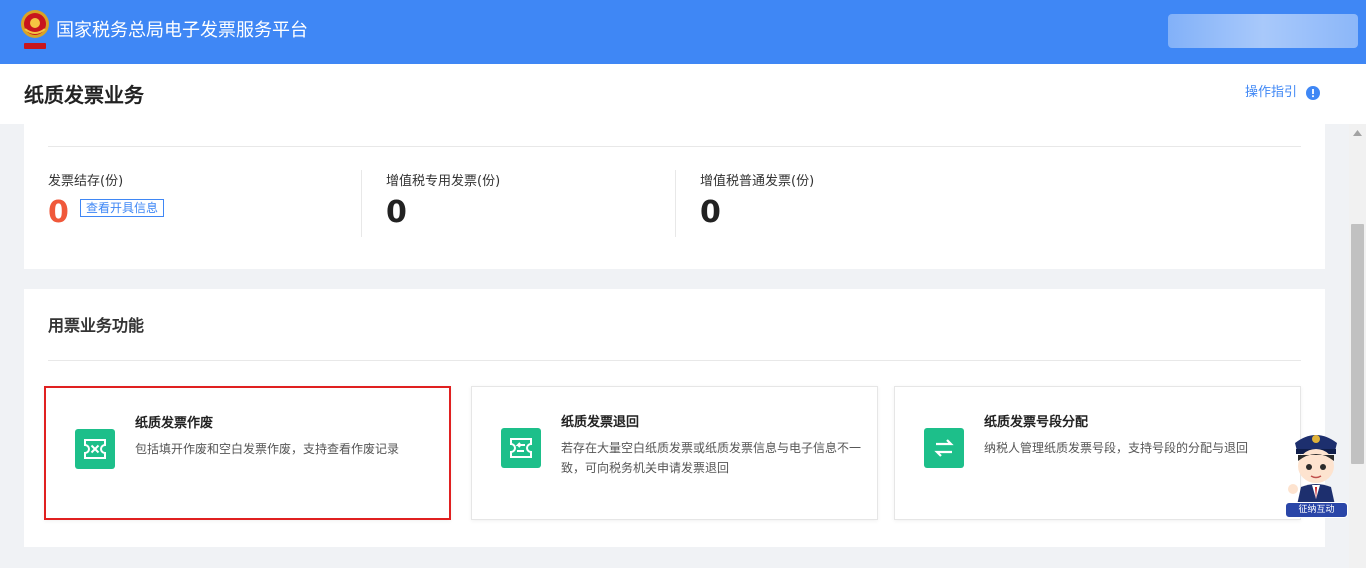 The height and width of the screenshot is (568, 1366). Describe the element at coordinates (96, 325) in the screenshot. I see `section-title: 用票业务功能` at that location.